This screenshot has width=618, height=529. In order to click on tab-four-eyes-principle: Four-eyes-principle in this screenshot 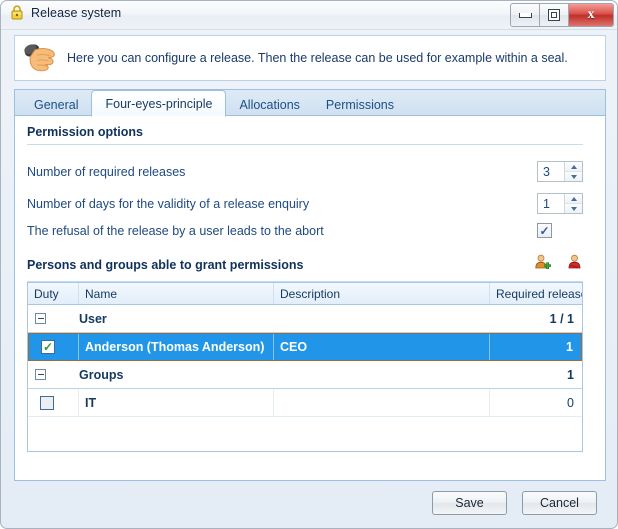, I will do `click(159, 103)`.